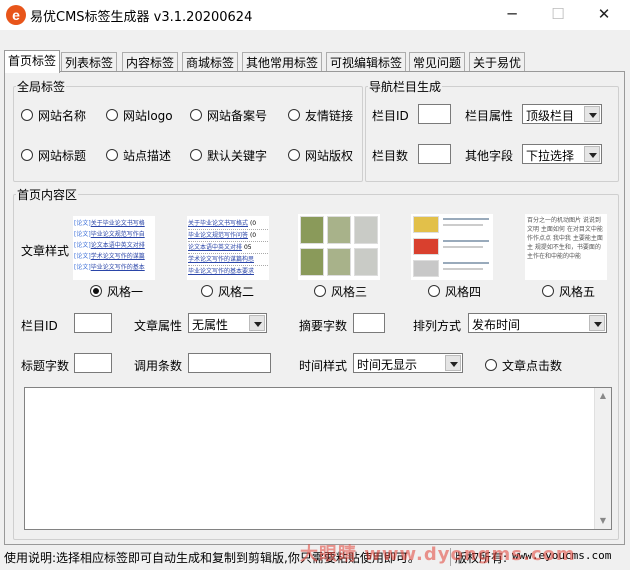 Image resolution: width=630 pixels, height=570 pixels. Describe the element at coordinates (548, 291) in the screenshot. I see `radio-style-five` at that location.